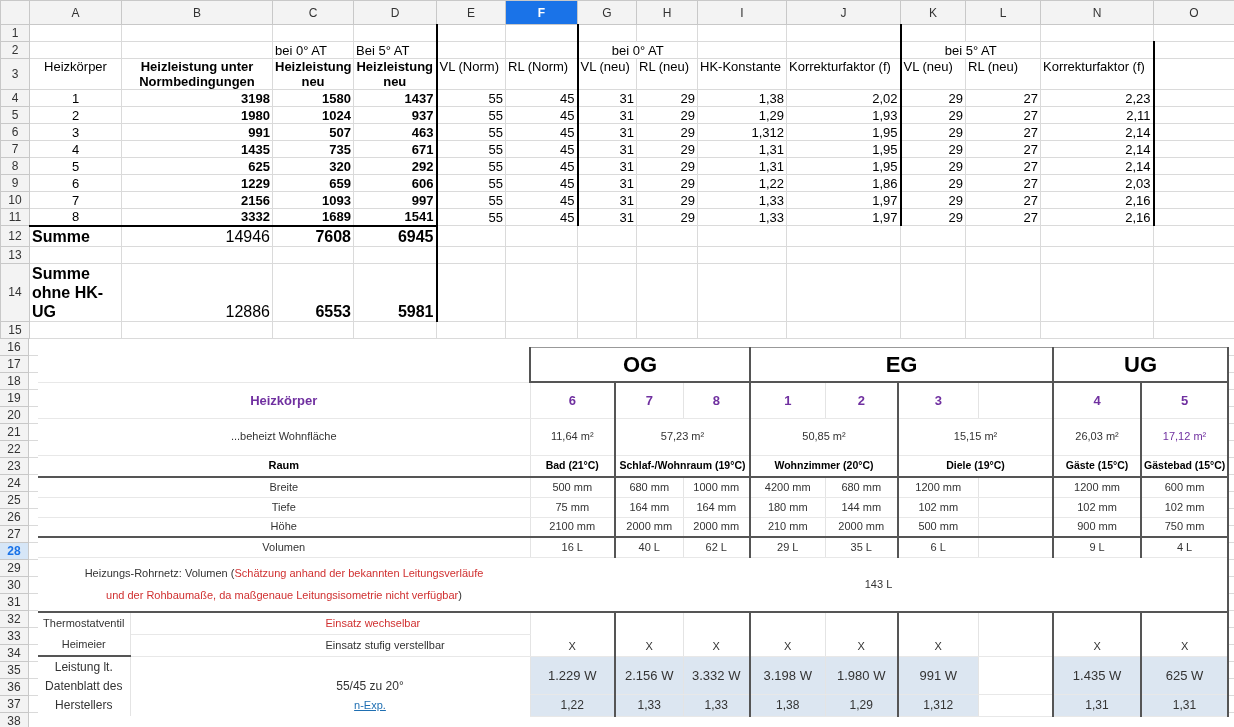 The image size is (1234, 727). Describe the element at coordinates (197, 166) in the screenshot. I see `table-cell: 625` at that location.